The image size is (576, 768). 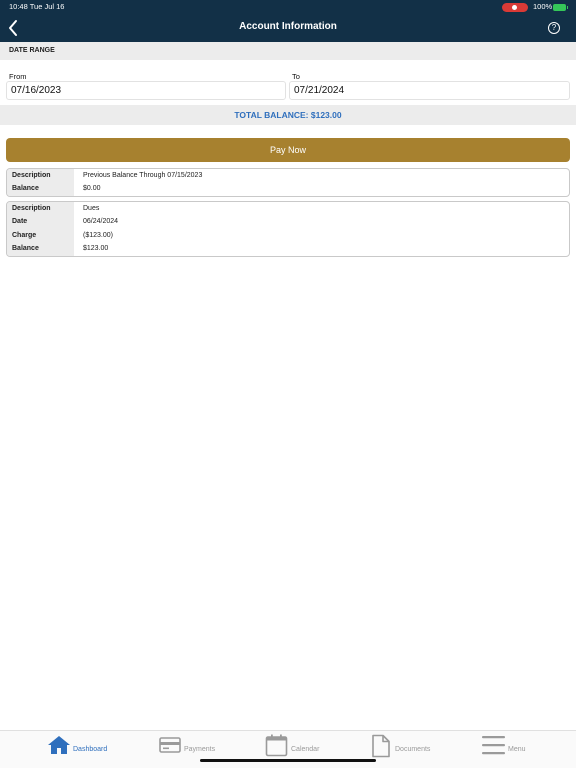 I want to click on tab-calendar: Calendar, so click(x=300, y=747).